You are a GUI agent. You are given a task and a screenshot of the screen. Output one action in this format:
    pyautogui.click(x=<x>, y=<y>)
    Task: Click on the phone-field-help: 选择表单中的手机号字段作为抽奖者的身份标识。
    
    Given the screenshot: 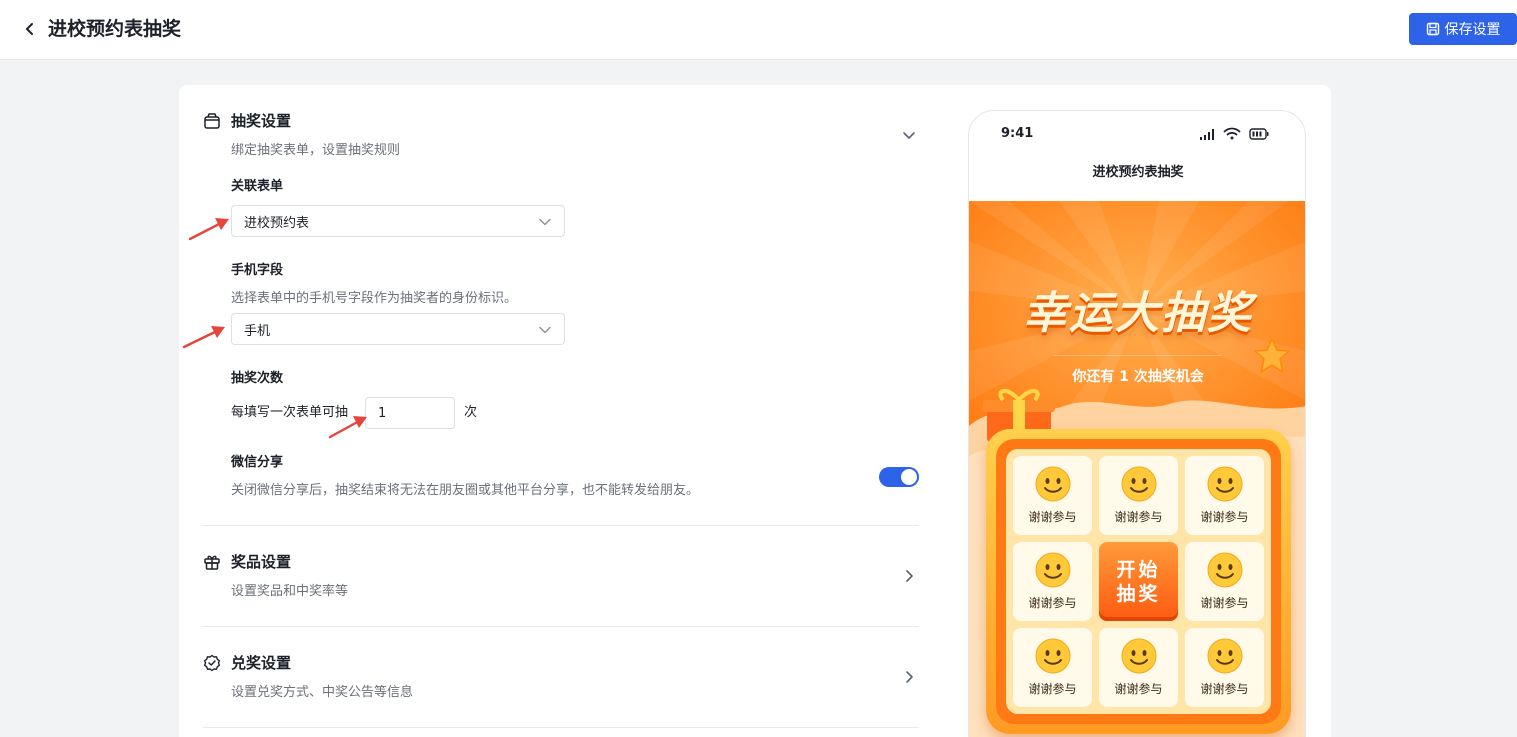 What is the action you would take?
    pyautogui.click(x=374, y=298)
    